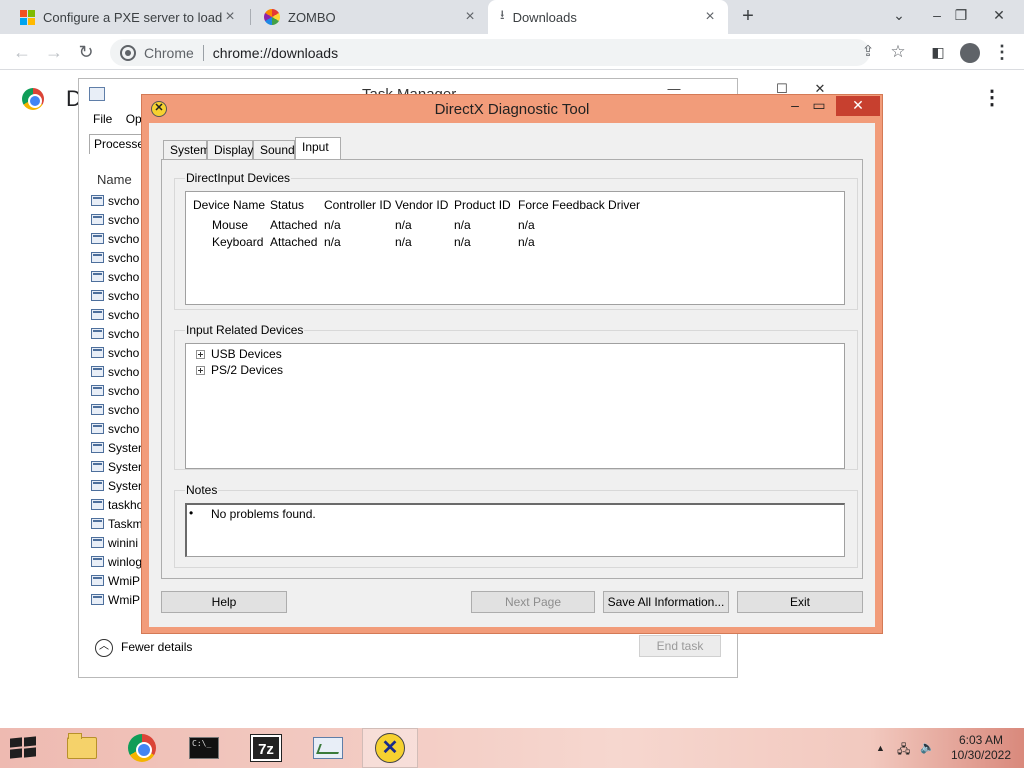 Image resolution: width=1024 pixels, height=768 pixels. Describe the element at coordinates (795, 106) in the screenshot. I see `dxdiag-minimize-button: –` at that location.